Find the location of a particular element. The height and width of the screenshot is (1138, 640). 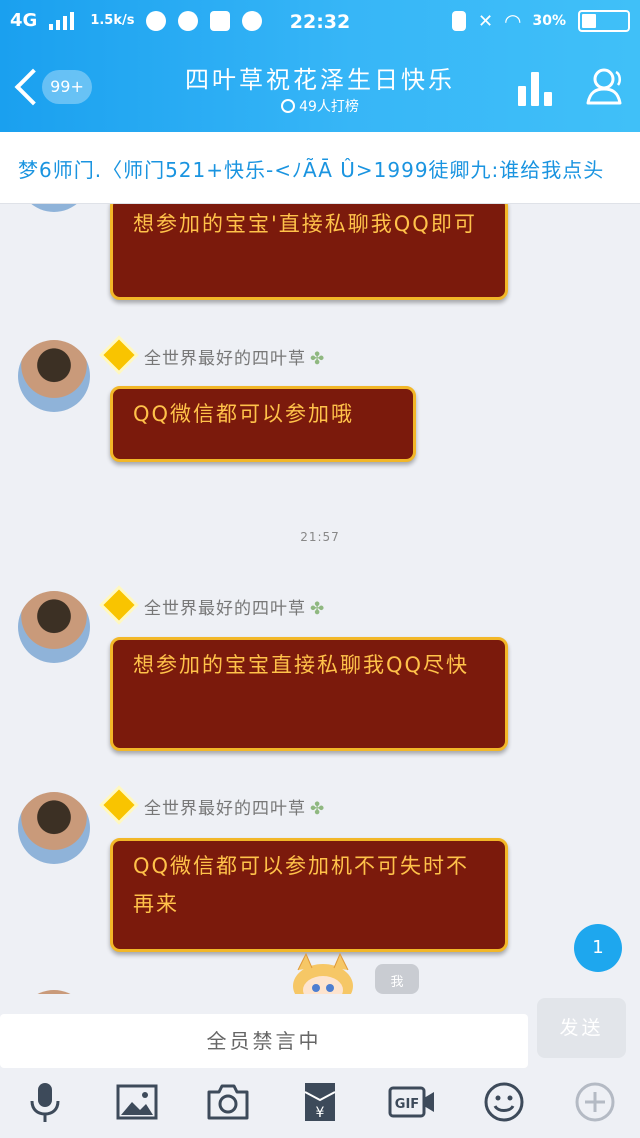

send-button: 发送 is located at coordinates (581, 1028).